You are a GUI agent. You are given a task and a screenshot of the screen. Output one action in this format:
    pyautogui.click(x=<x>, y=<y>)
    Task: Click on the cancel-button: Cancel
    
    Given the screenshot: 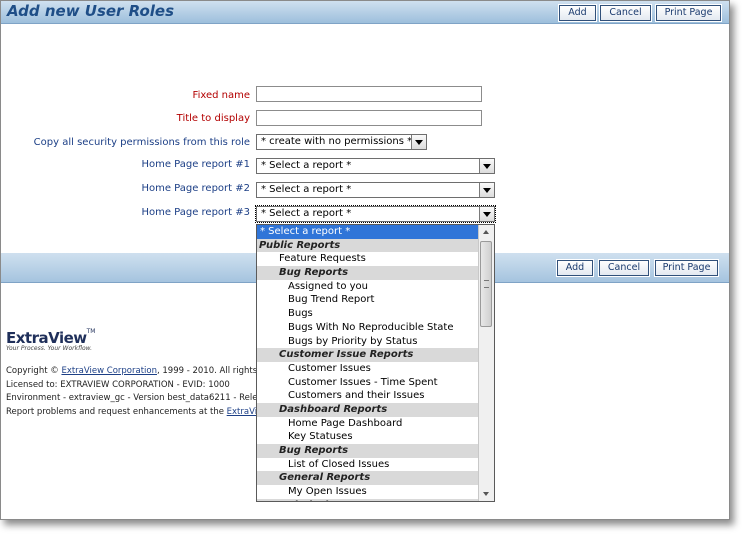 What is the action you would take?
    pyautogui.click(x=625, y=13)
    